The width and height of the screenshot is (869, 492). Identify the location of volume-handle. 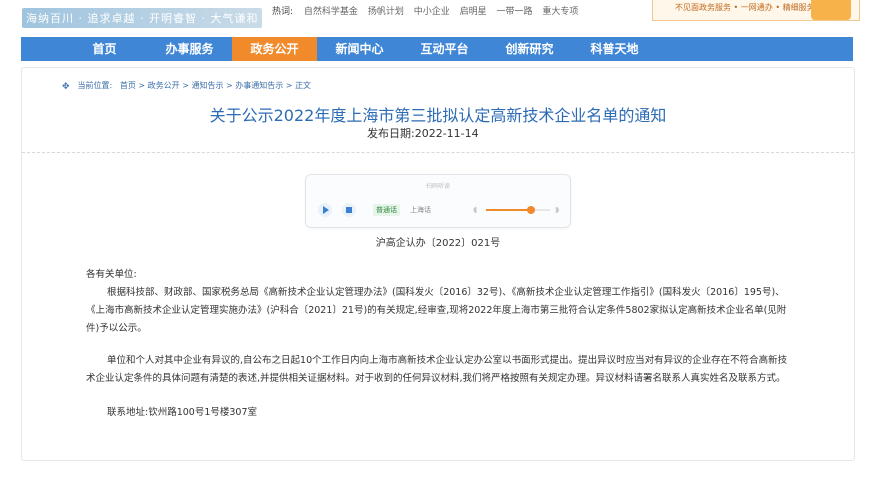
(530, 210).